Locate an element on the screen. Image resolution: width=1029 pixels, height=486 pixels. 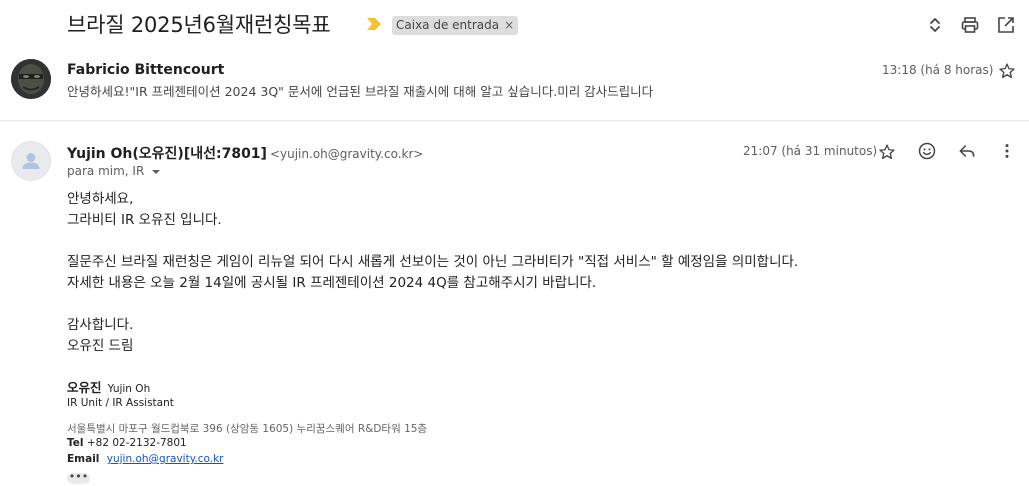
signature-email: Email yujin.oh@gravity.co.kr is located at coordinates (145, 459).